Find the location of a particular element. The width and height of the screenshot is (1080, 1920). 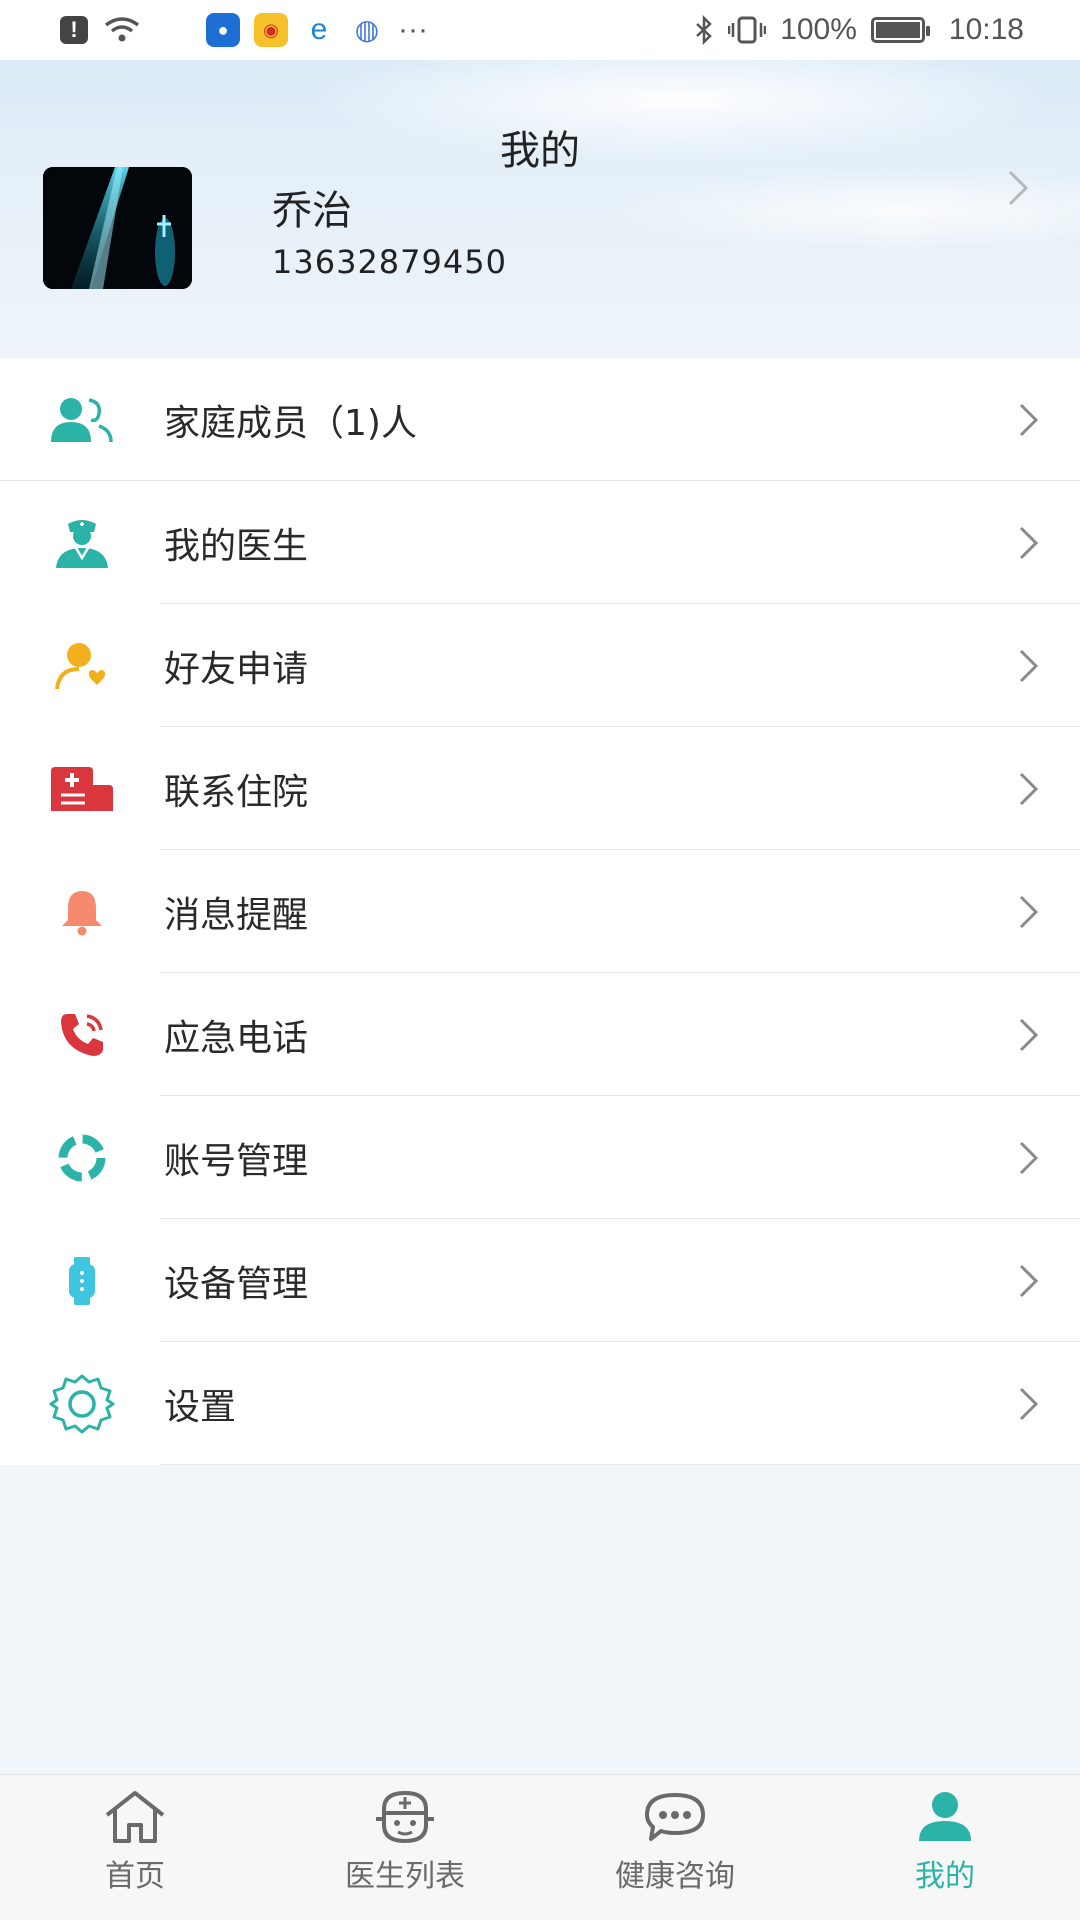

edge-icon: e is located at coordinates (319, 29).